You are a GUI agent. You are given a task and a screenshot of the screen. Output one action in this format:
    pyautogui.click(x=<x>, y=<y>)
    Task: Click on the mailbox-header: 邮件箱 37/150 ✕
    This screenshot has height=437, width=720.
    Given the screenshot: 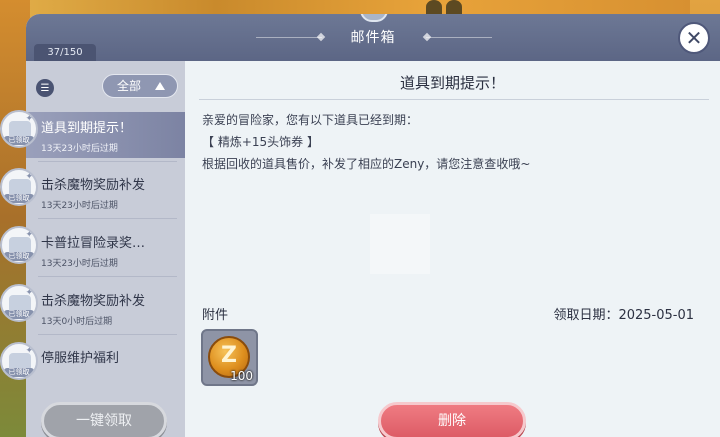 What is the action you would take?
    pyautogui.click(x=373, y=37)
    